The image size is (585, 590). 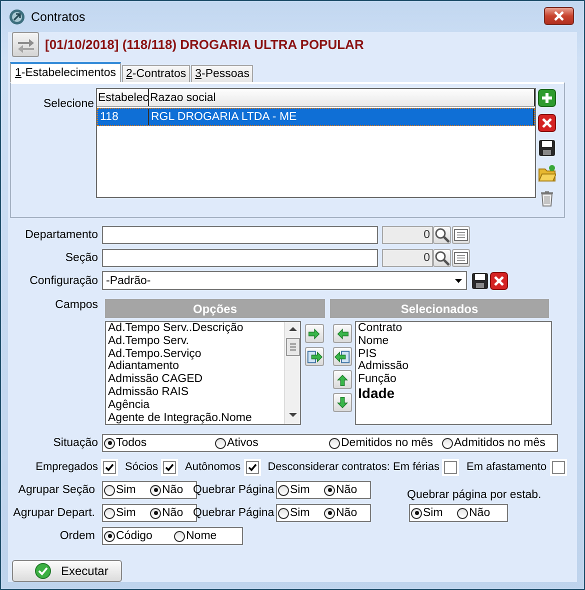 I want to click on configuration-dropdown: -Padrão-, so click(x=284, y=280).